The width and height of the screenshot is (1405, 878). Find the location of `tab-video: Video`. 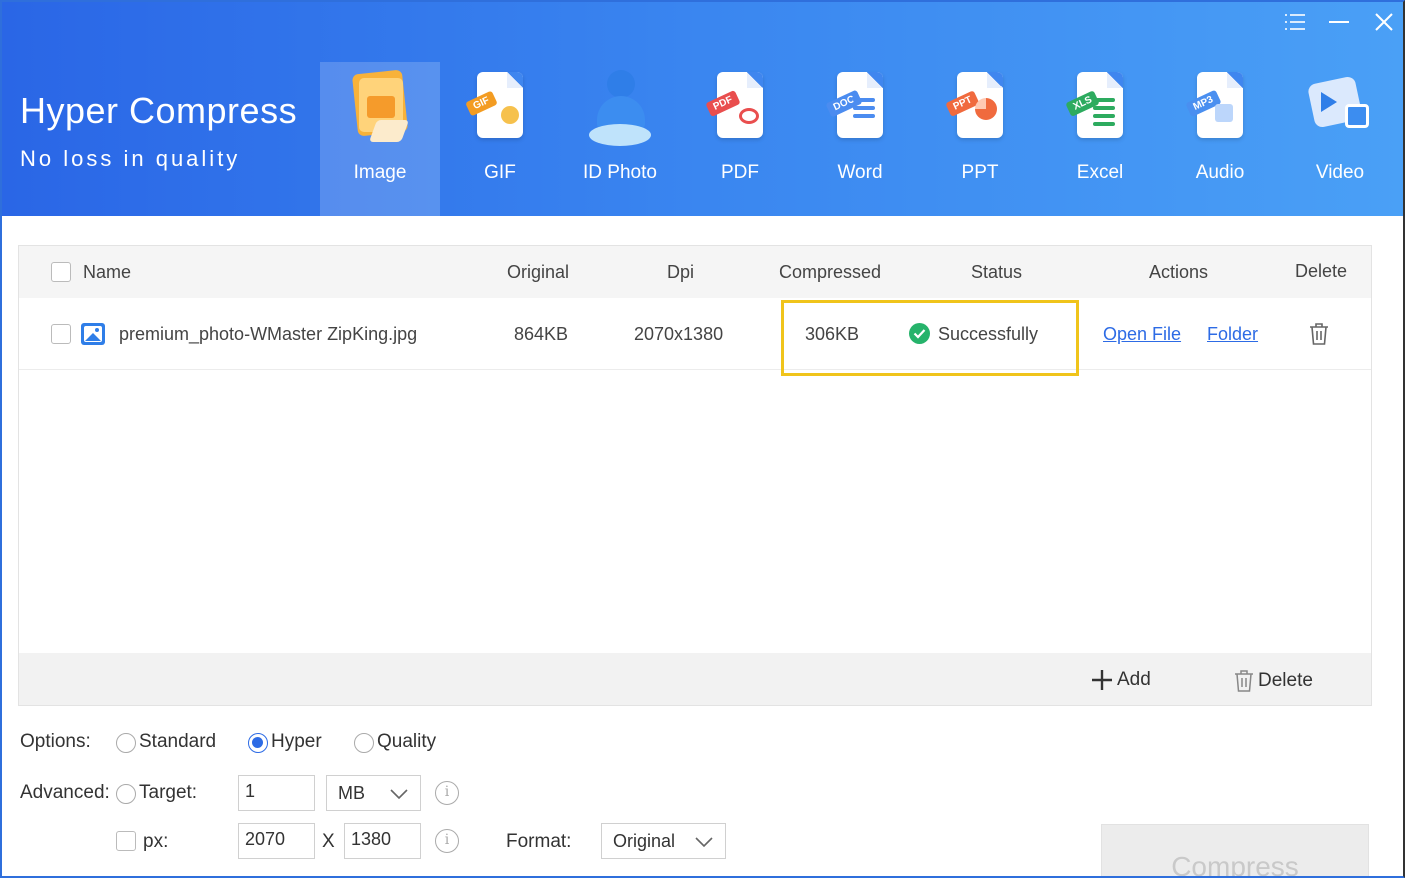

tab-video: Video is located at coordinates (1340, 139).